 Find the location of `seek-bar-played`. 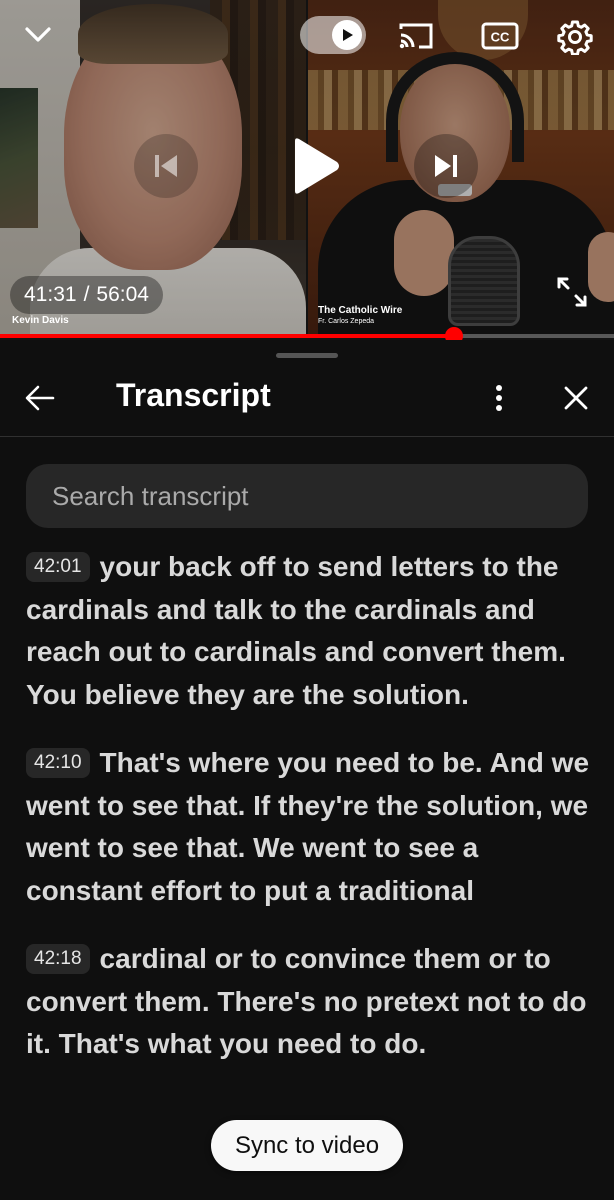

seek-bar-played is located at coordinates (227, 336).